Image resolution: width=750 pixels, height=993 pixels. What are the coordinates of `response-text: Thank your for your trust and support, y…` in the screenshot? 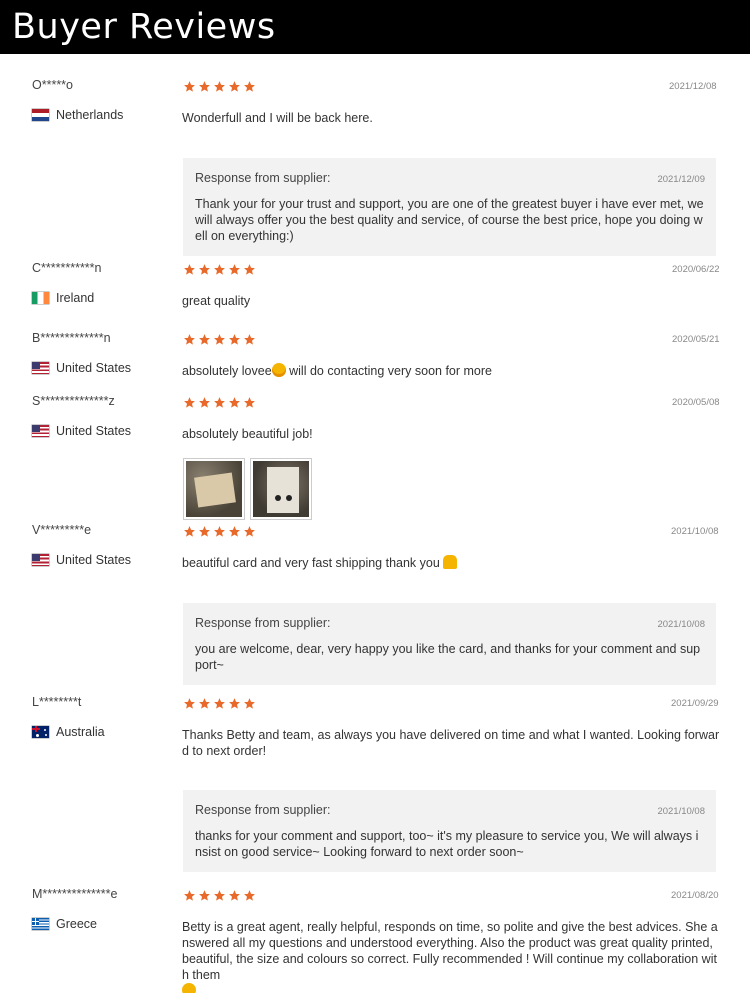 It's located at (449, 220).